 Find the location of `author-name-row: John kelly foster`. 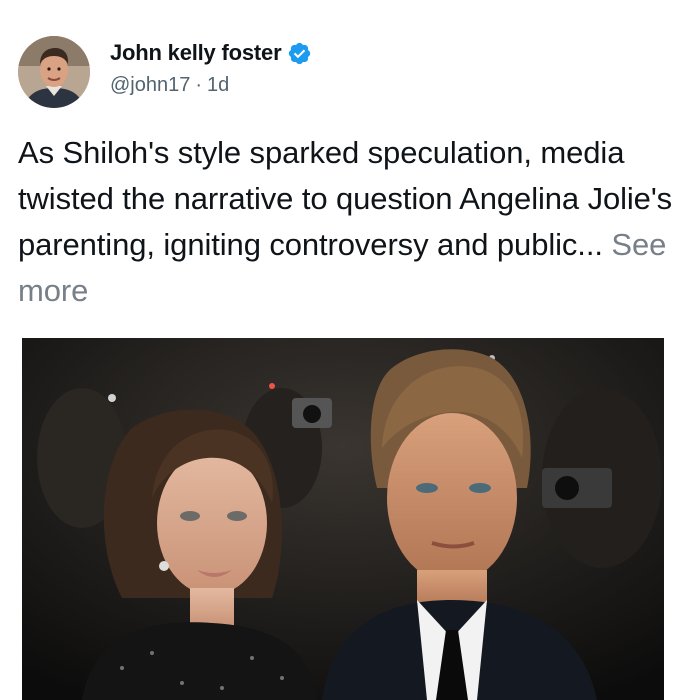

author-name-row: John kelly foster is located at coordinates (211, 53).